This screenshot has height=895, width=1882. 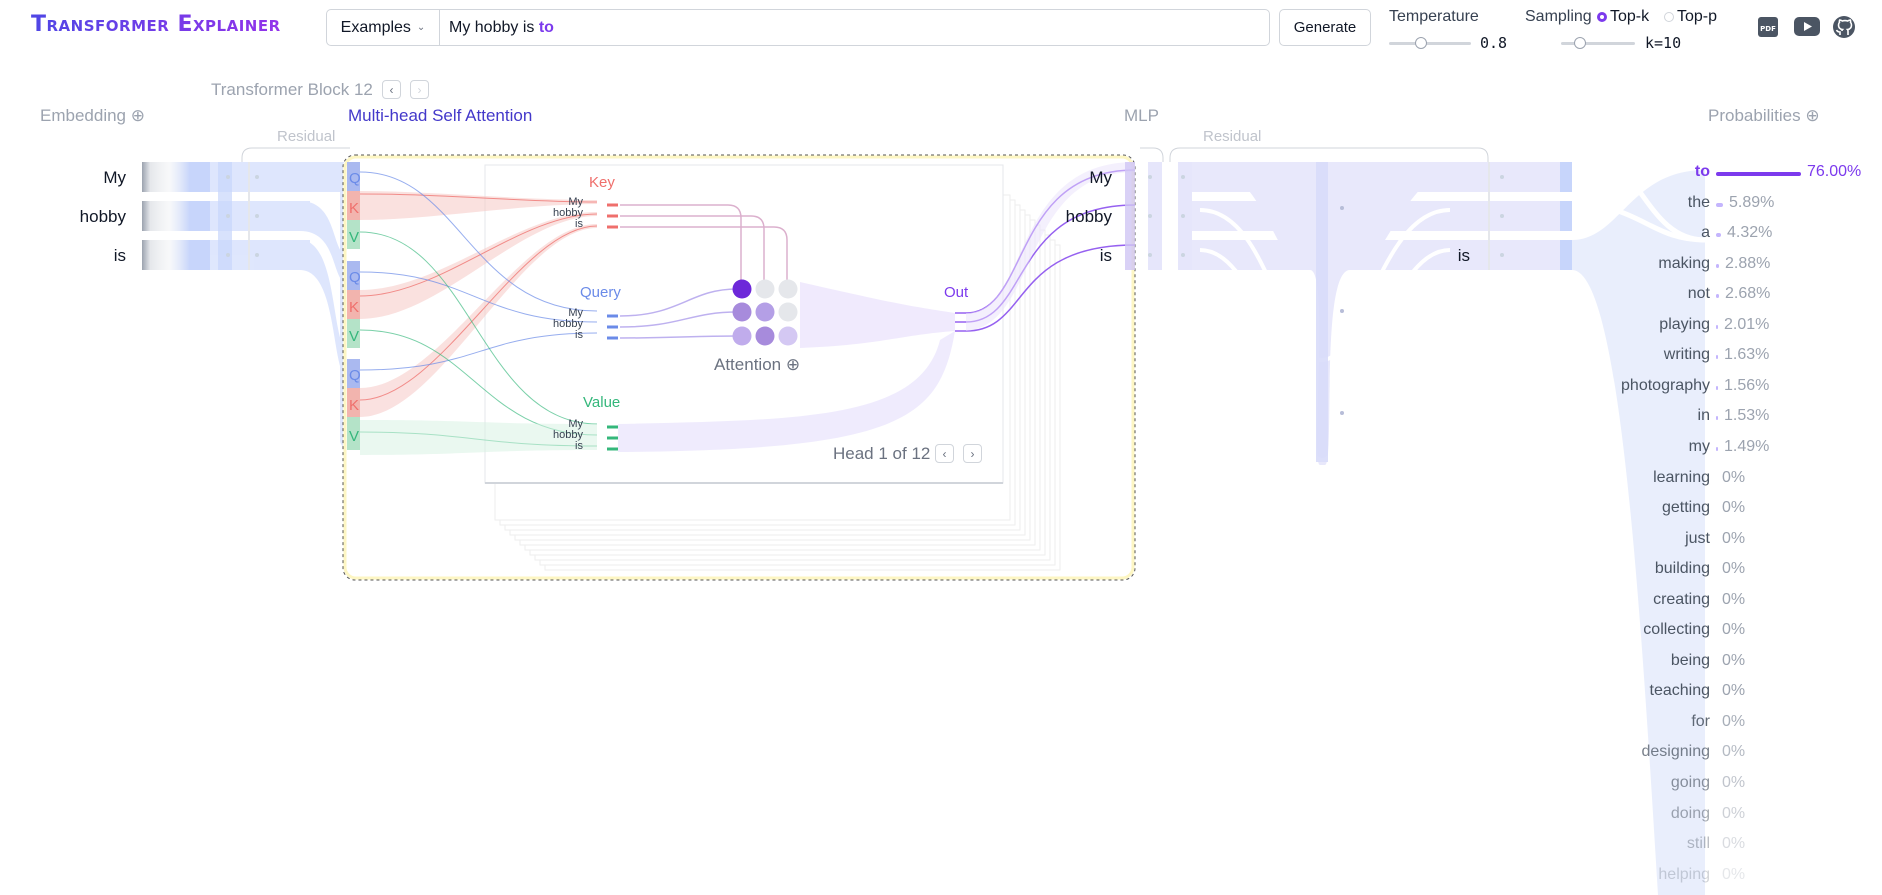 I want to click on probability-row: teaching 0%, so click(x=1725, y=693).